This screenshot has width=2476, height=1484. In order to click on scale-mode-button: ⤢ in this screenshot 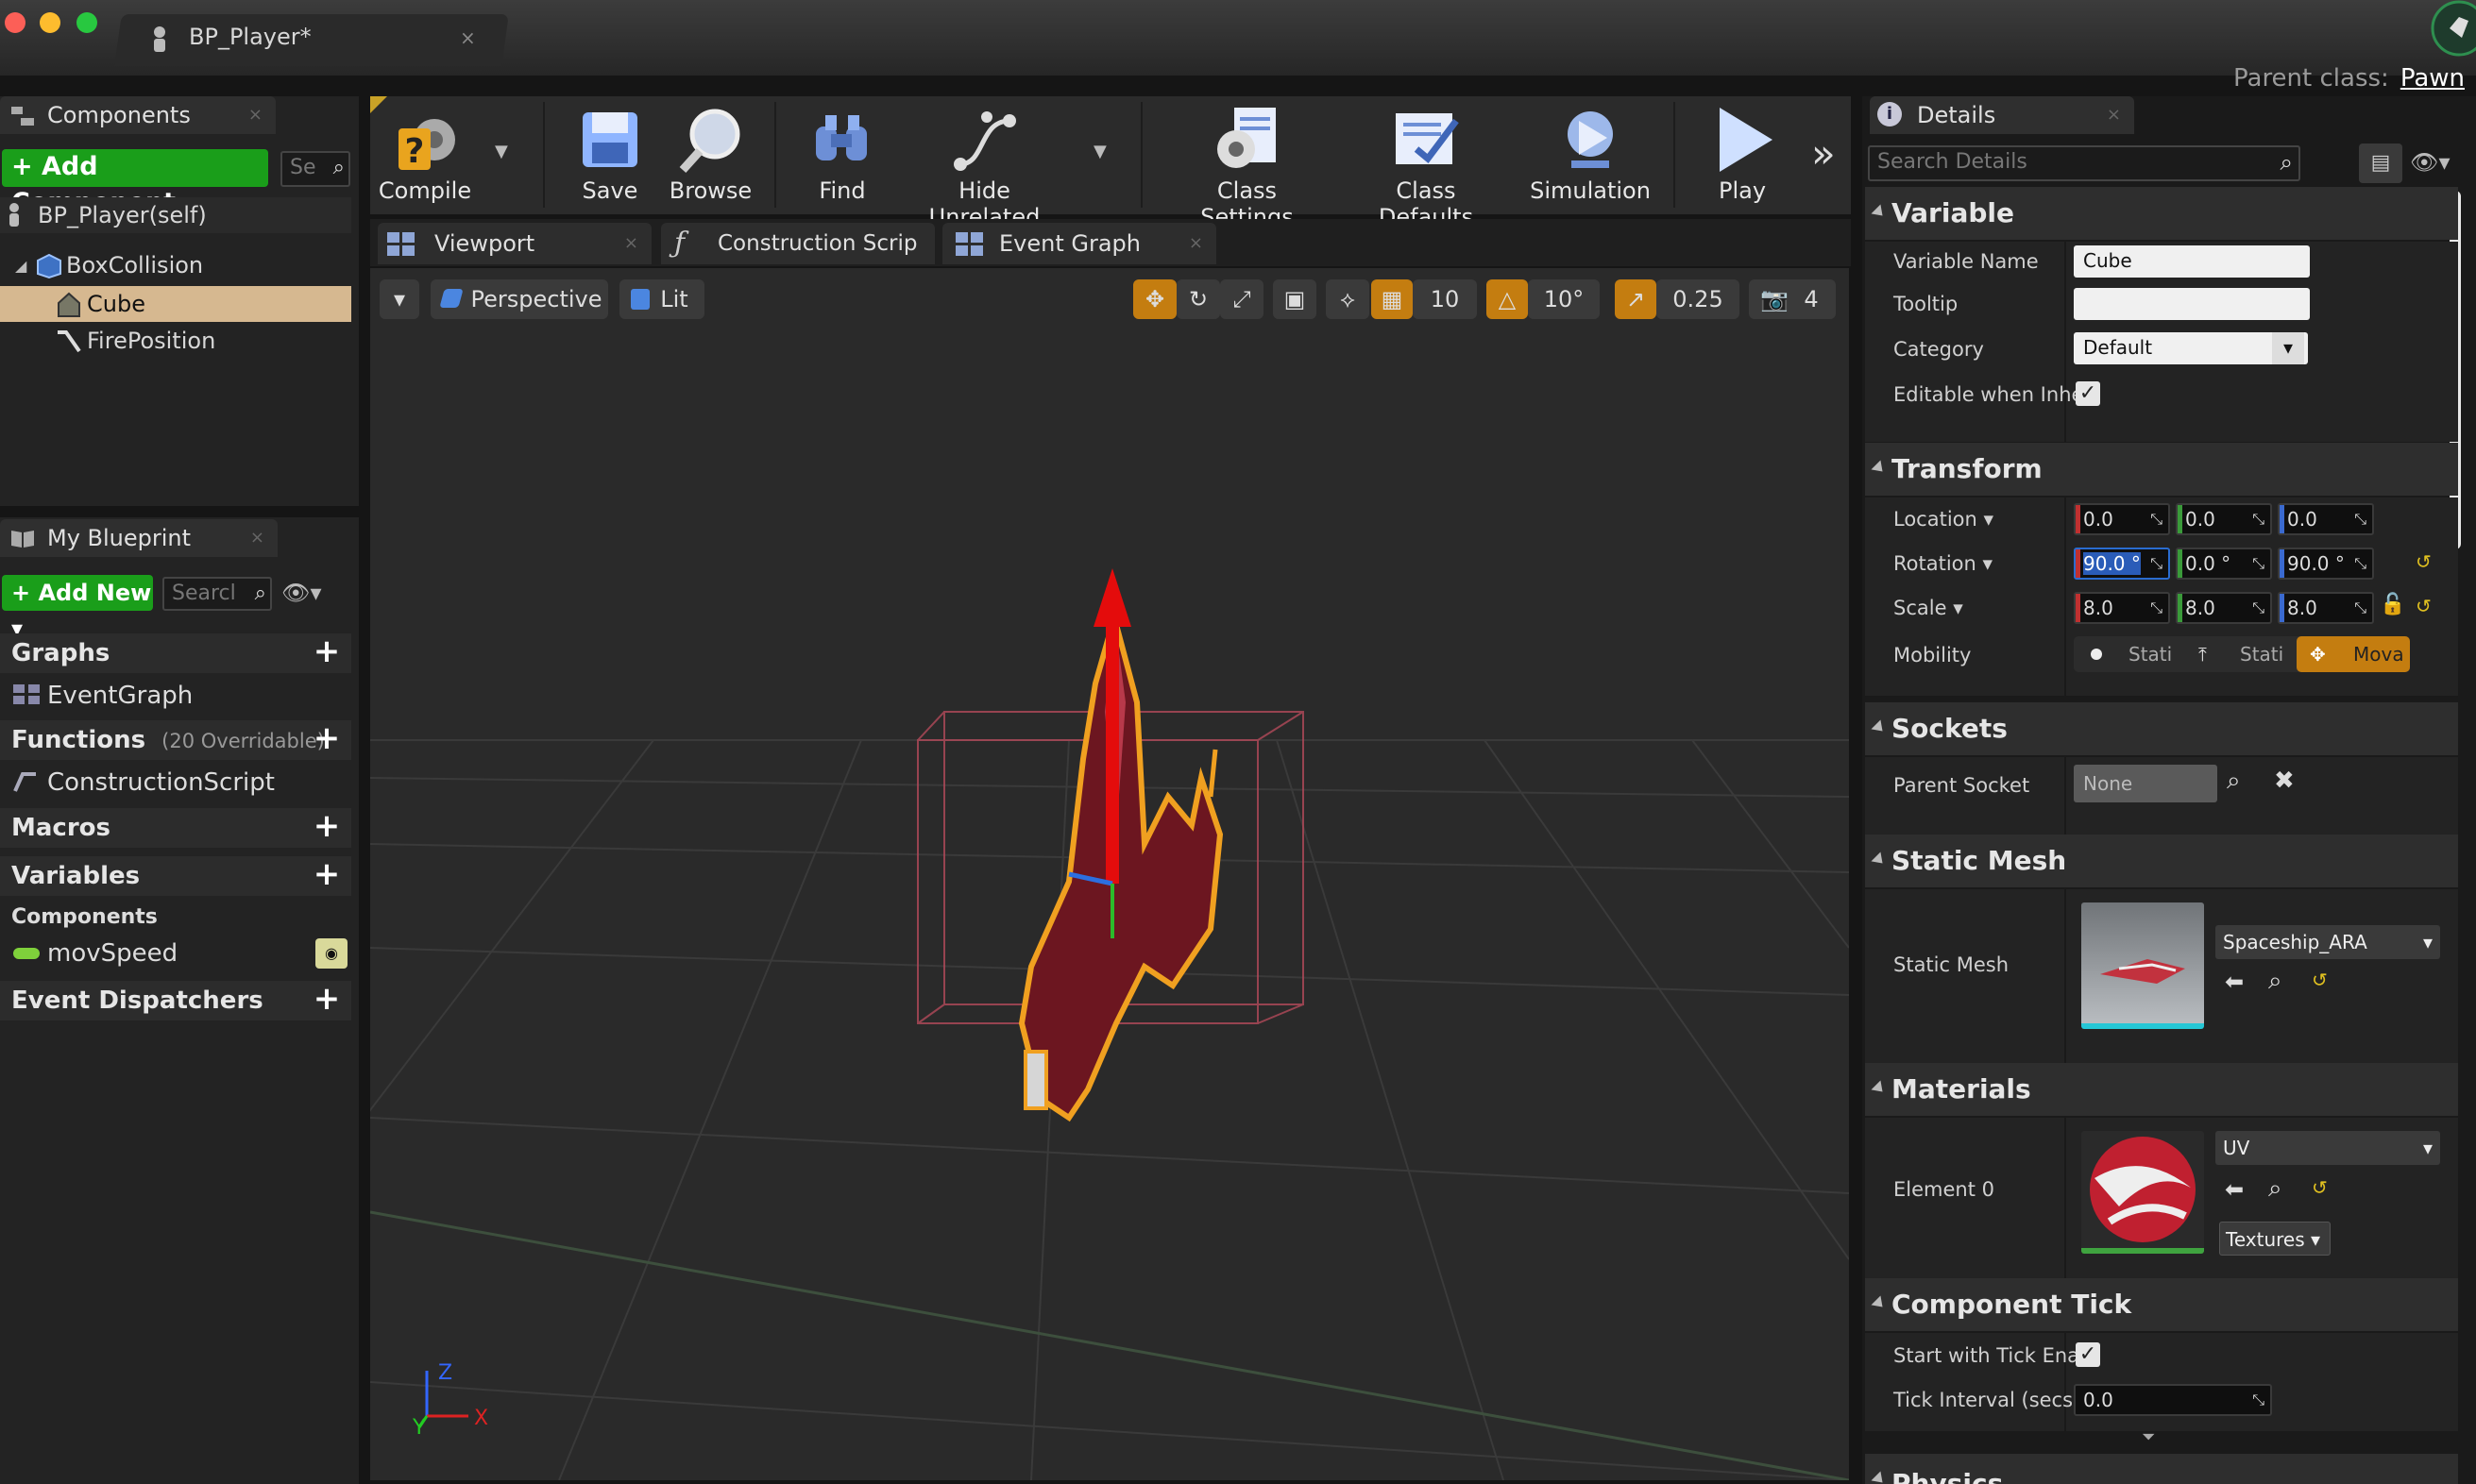, I will do `click(1241, 299)`.